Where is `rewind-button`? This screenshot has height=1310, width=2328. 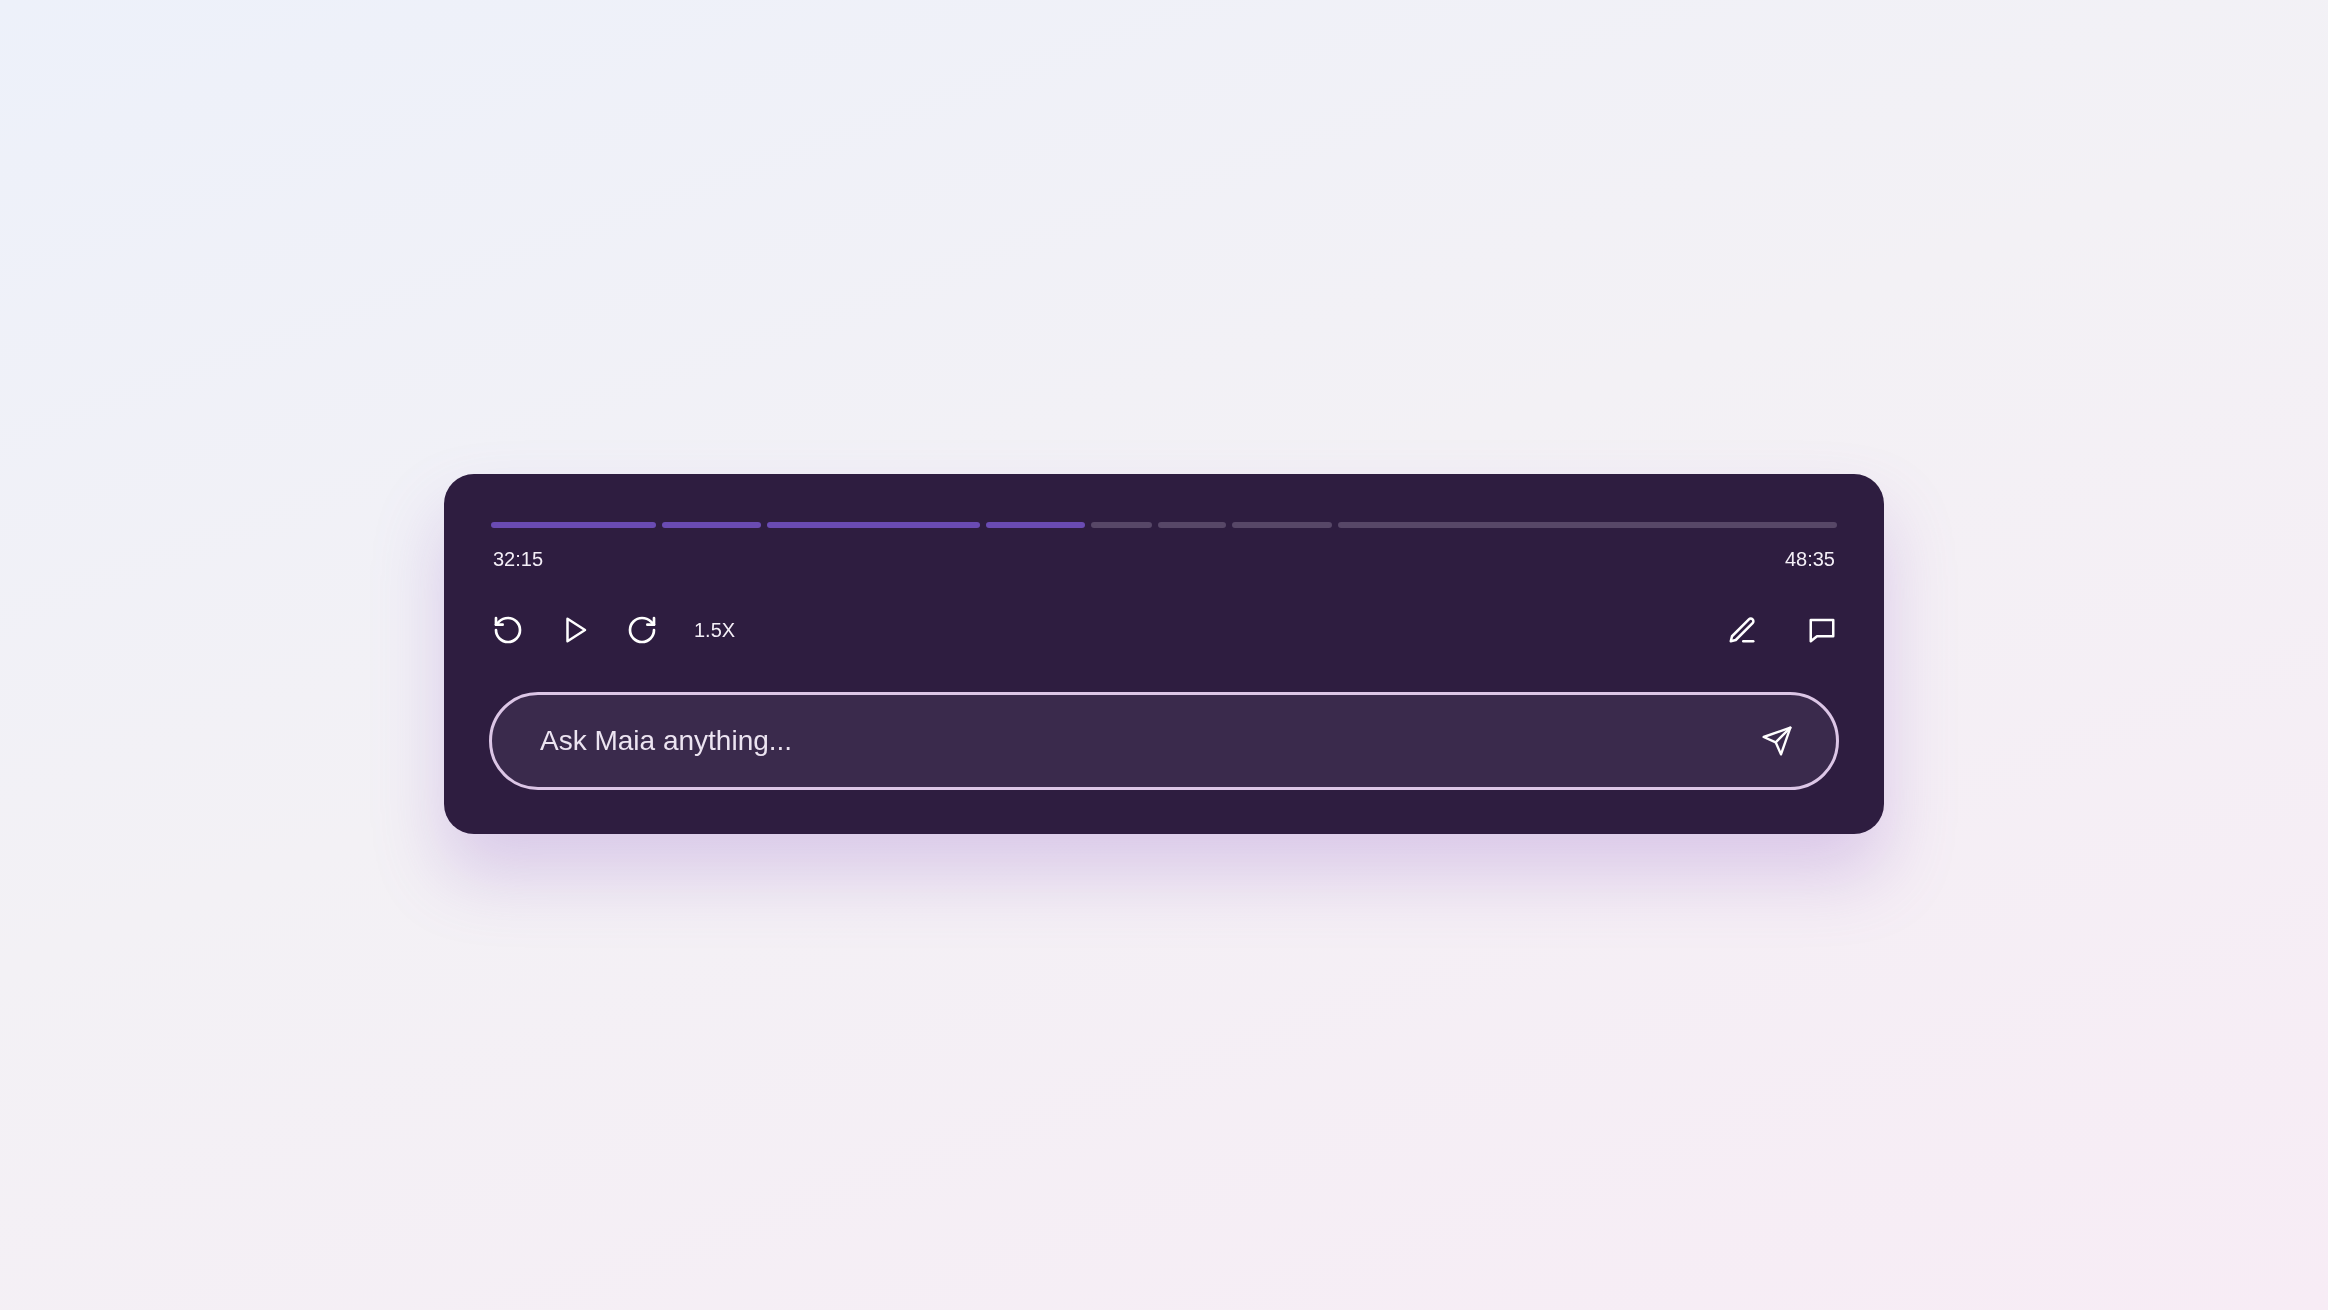 rewind-button is located at coordinates (508, 630).